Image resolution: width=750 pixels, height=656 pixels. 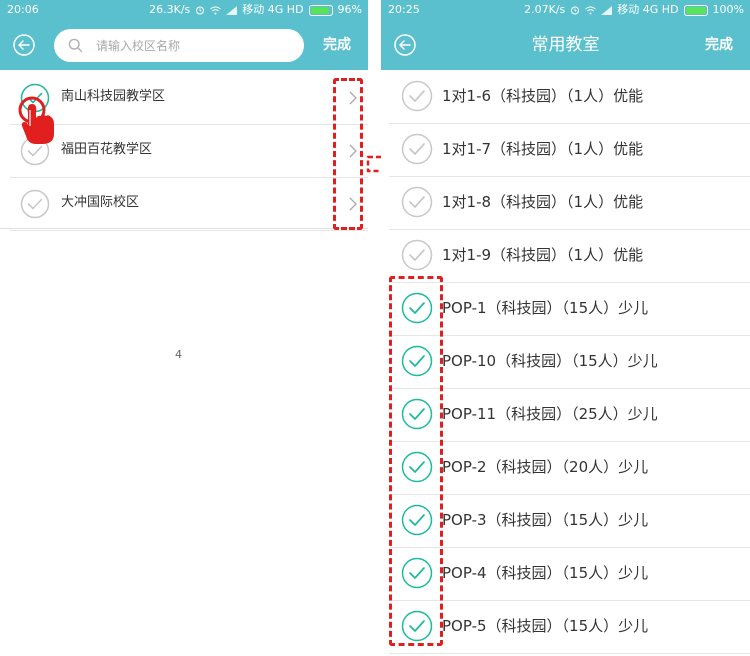 I want to click on network-speed: 26.3K/s, so click(x=170, y=9).